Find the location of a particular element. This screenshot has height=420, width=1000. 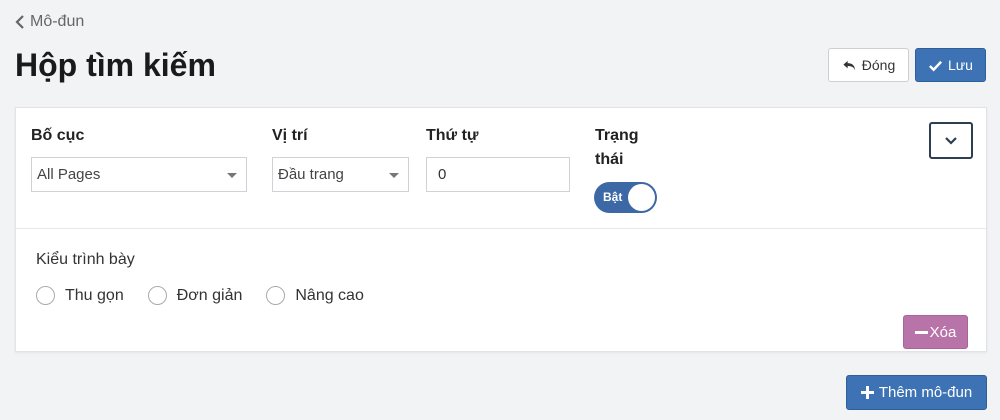

position-field-label: Vị trí is located at coordinates (290, 135).